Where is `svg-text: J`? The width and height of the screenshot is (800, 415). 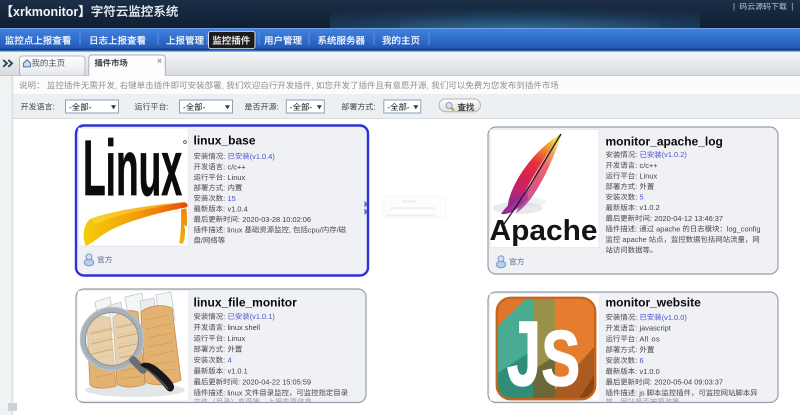
svg-text: J is located at coordinates (524, 354).